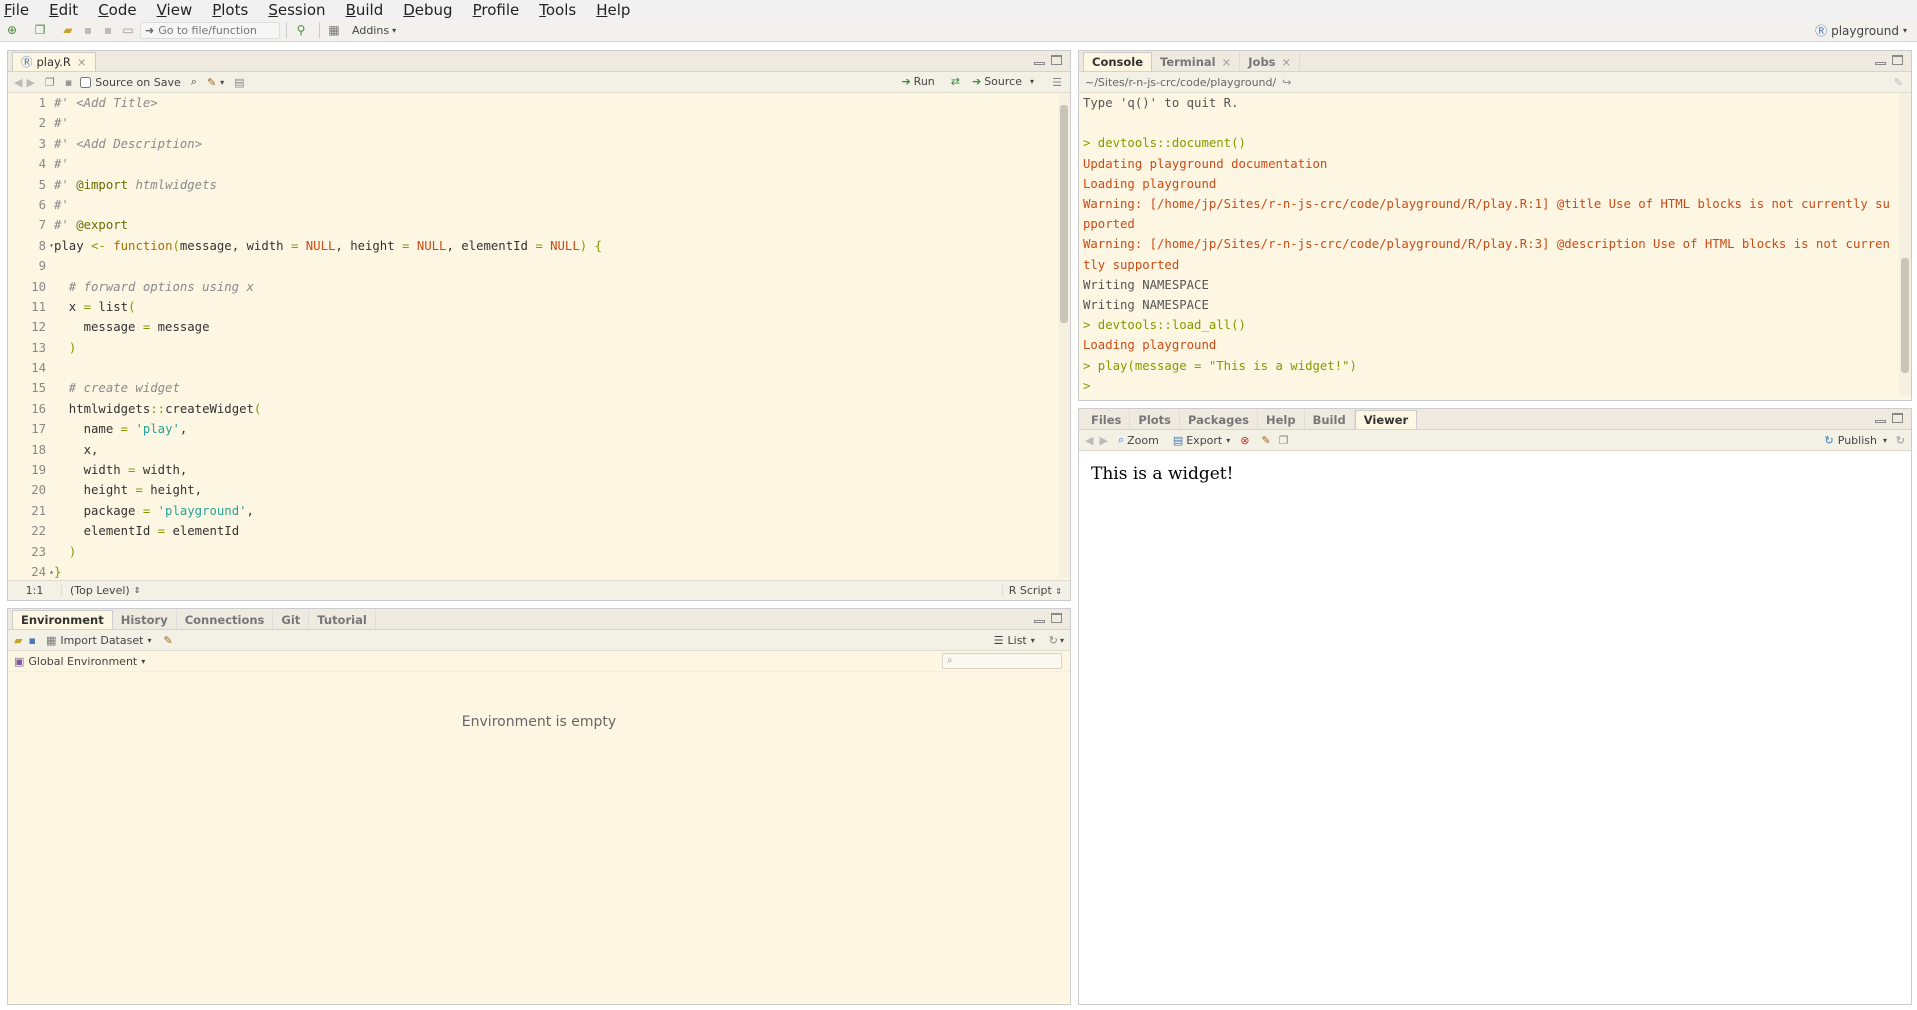 This screenshot has height=1010, width=1917. I want to click on outline-icon: ☰, so click(1057, 82).